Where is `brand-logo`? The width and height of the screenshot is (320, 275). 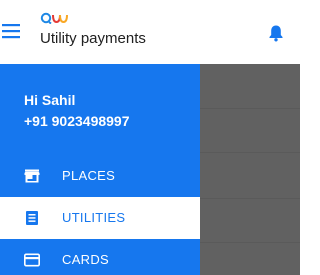 brand-logo is located at coordinates (55, 18).